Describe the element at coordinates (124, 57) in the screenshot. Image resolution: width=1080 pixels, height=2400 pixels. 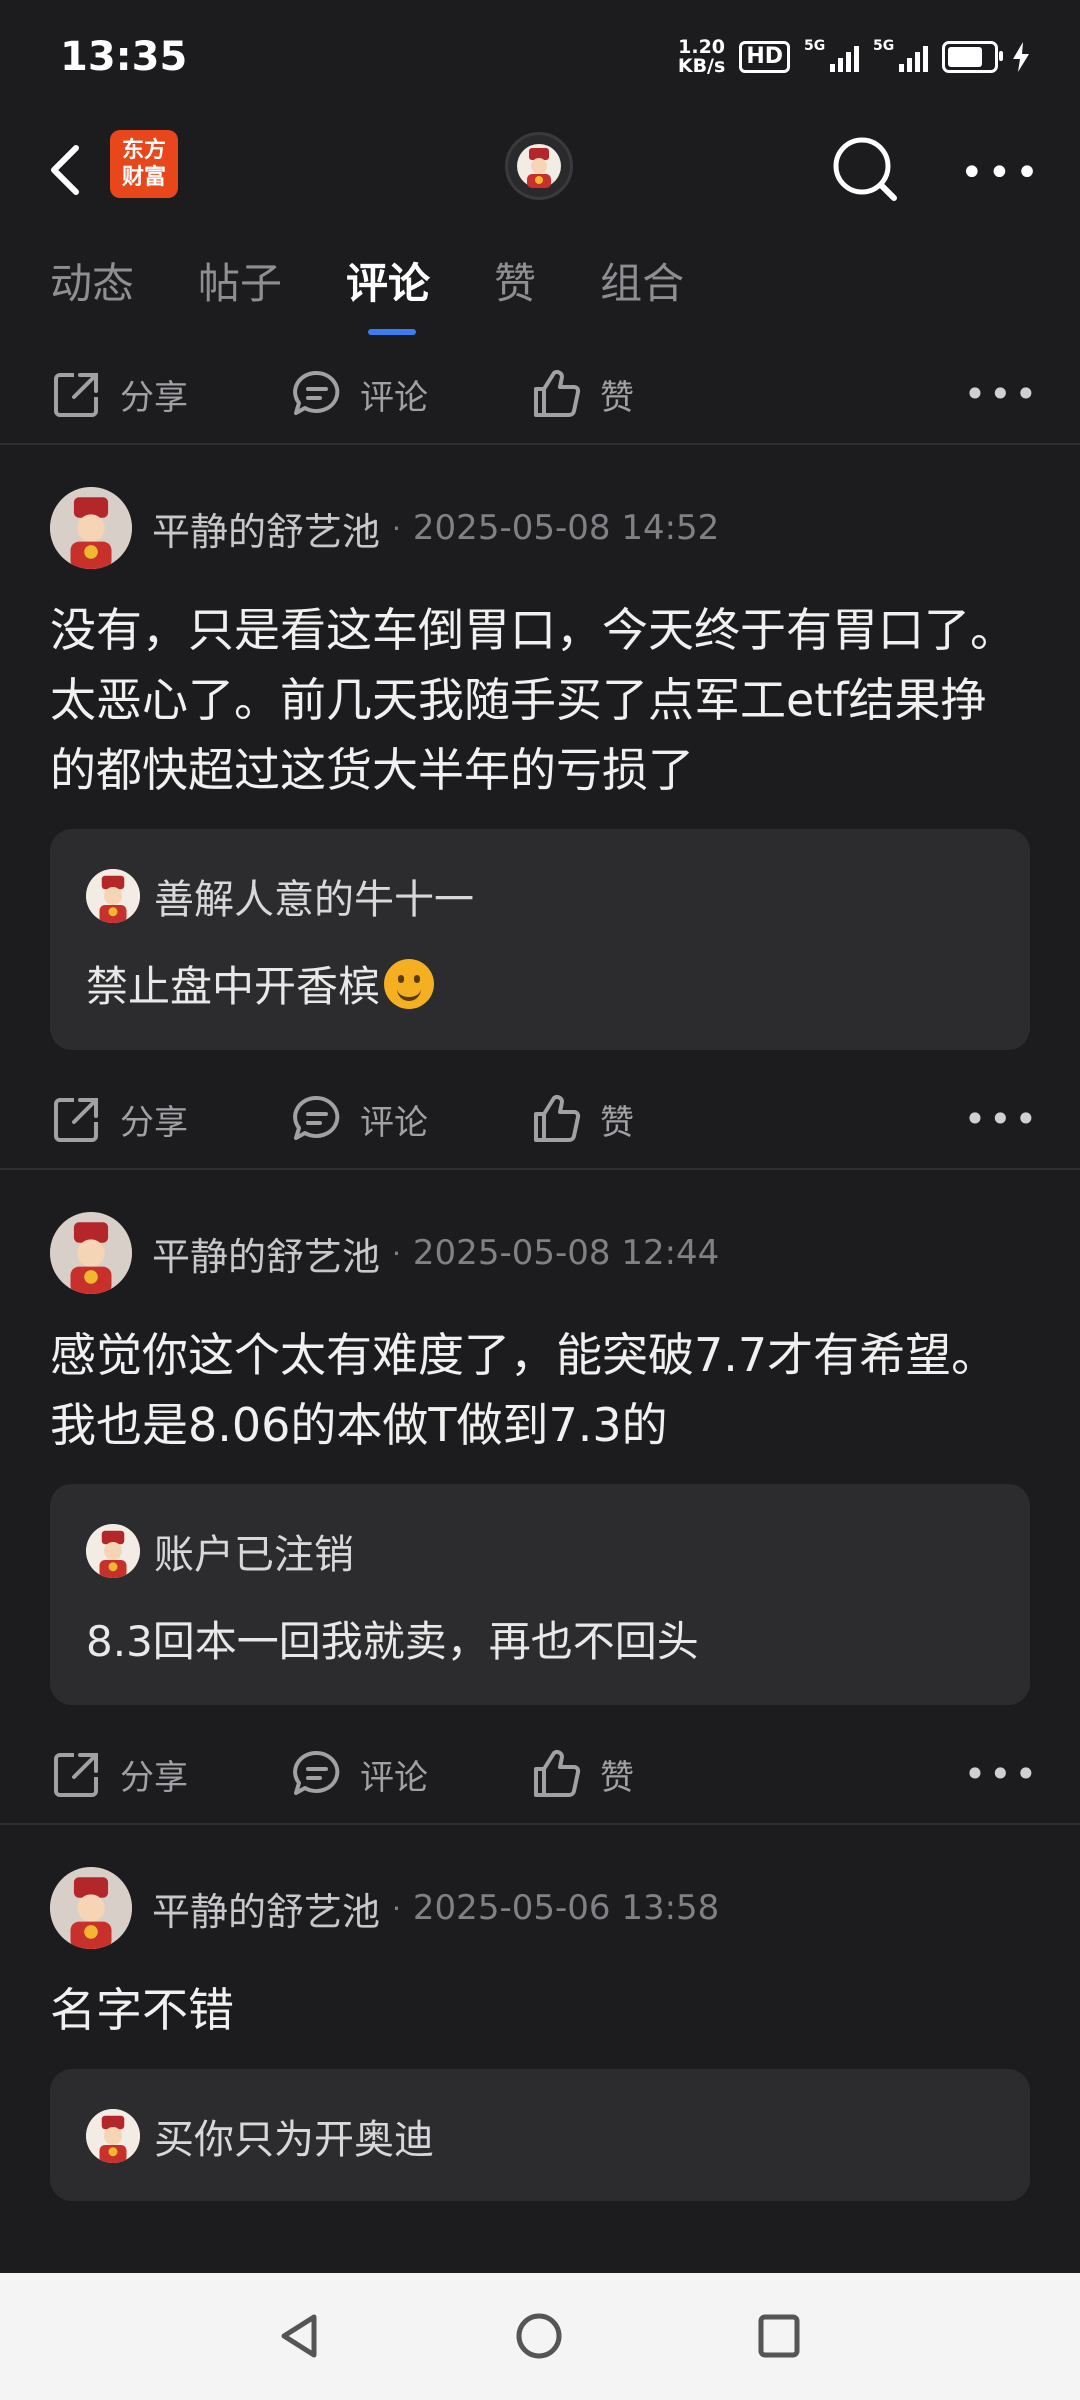
I see `status-time: 13:35` at that location.